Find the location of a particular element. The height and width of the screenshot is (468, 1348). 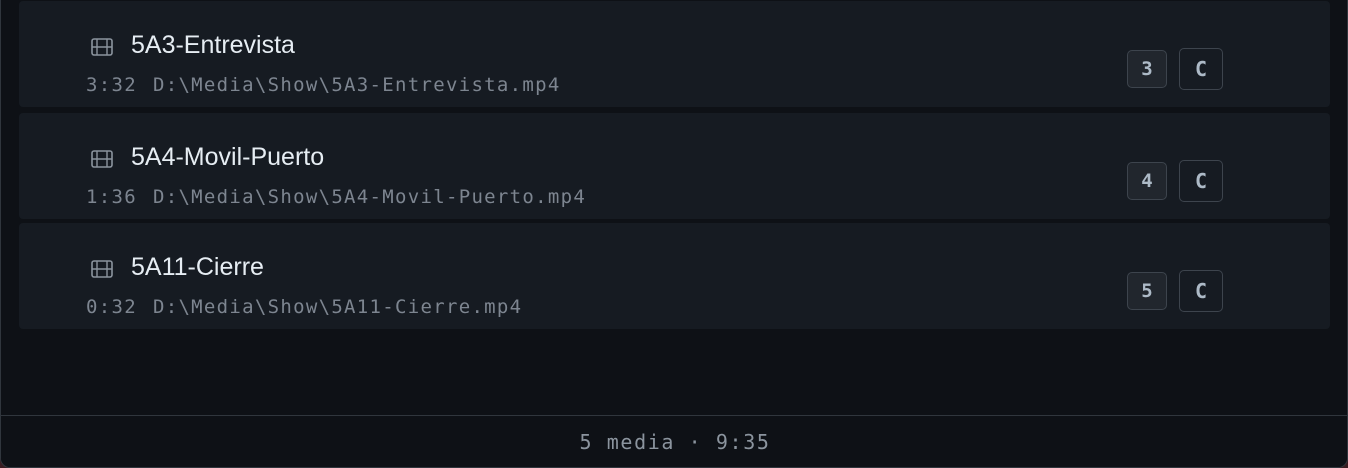

media-name: 5A4-Movil-Puerto is located at coordinates (228, 157).